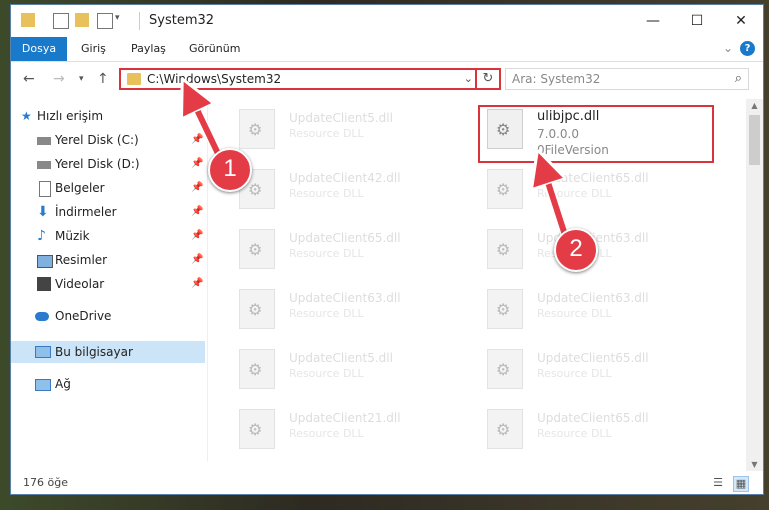 The height and width of the screenshot is (510, 769). Describe the element at coordinates (230, 170) in the screenshot. I see `step-1-badge: 1` at that location.